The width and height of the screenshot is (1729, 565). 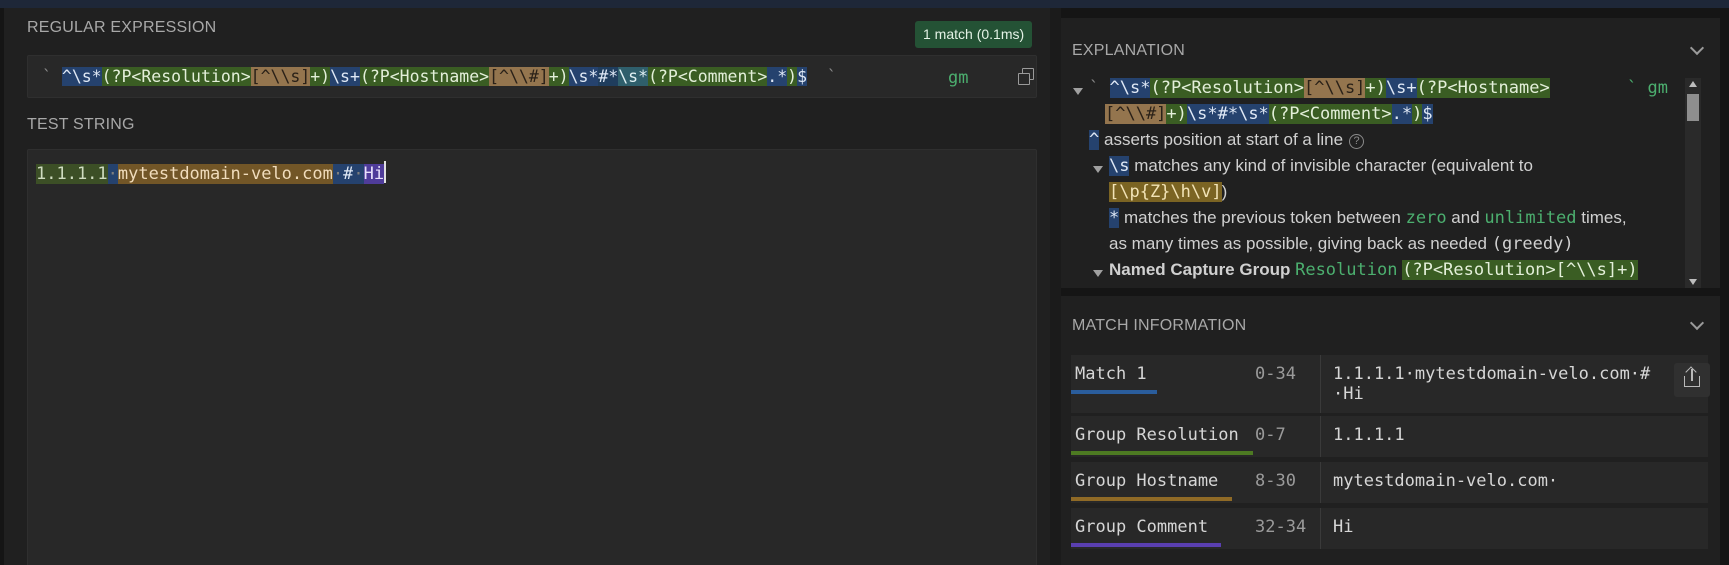 I want to click on test-string-text: 1.1.1.1·mytestdomain-velo.com·#·Hi, so click(x=211, y=172).